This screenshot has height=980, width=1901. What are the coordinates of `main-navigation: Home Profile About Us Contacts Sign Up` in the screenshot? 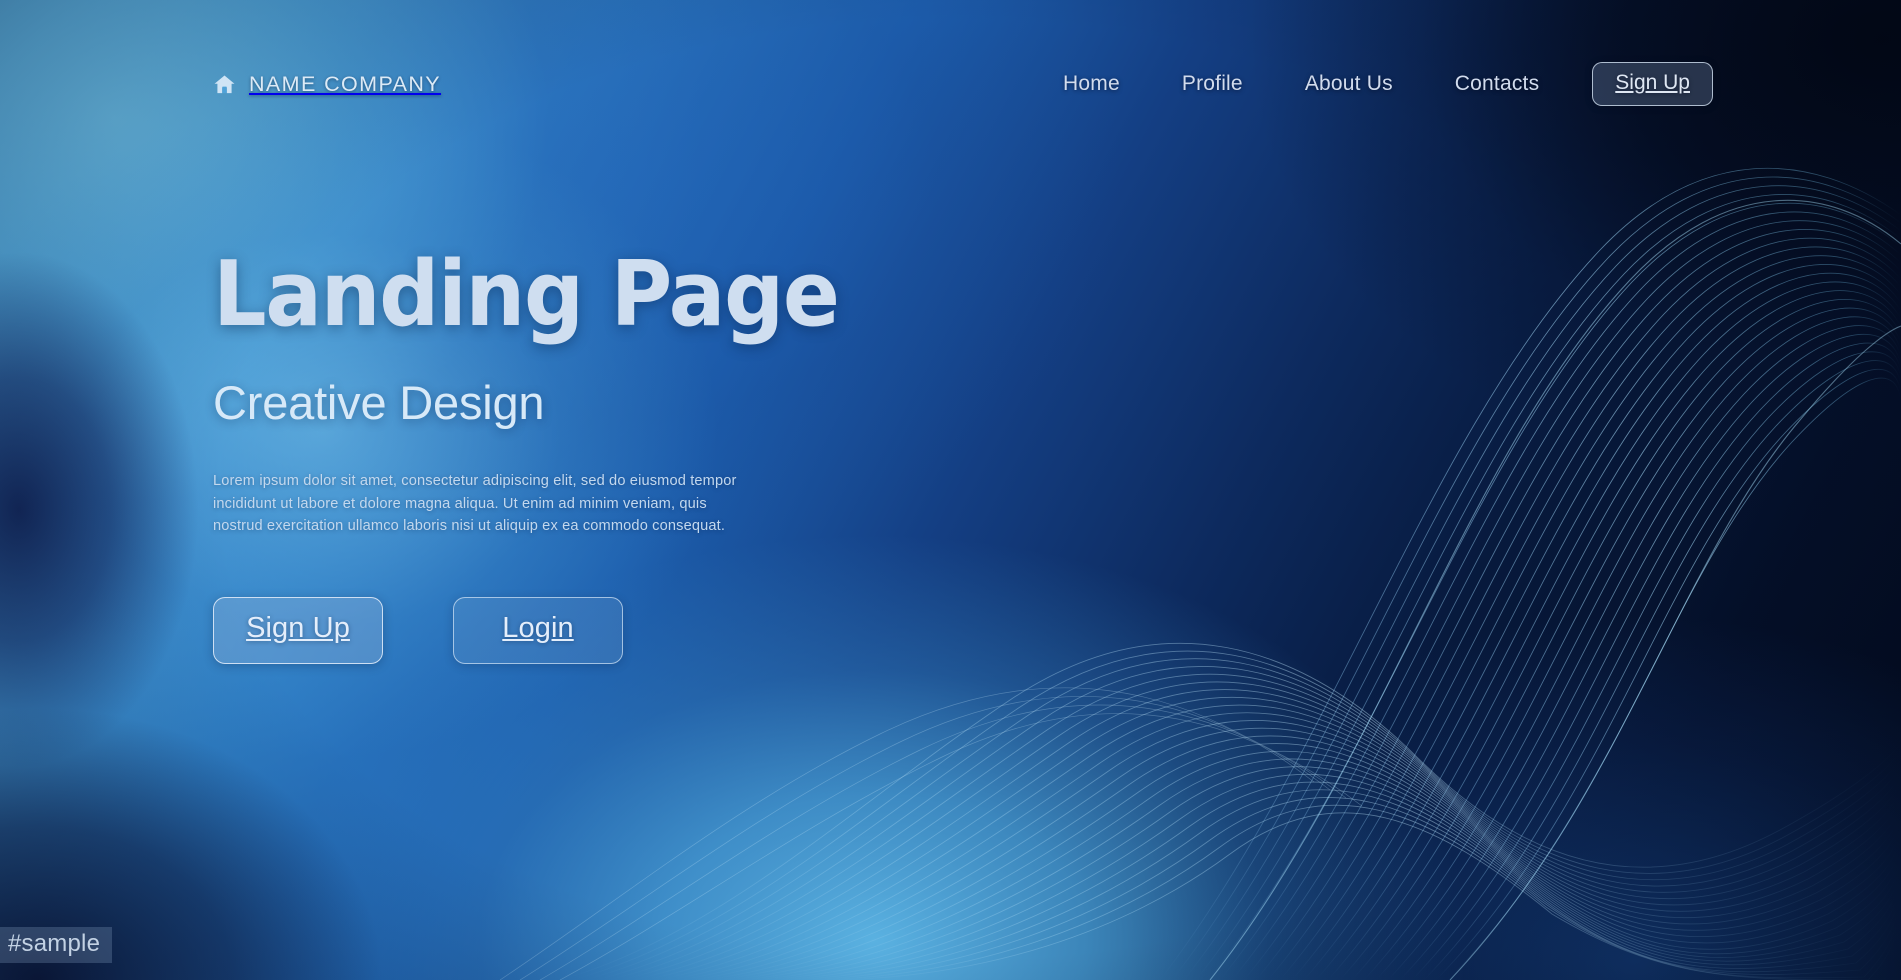 It's located at (1372, 84).